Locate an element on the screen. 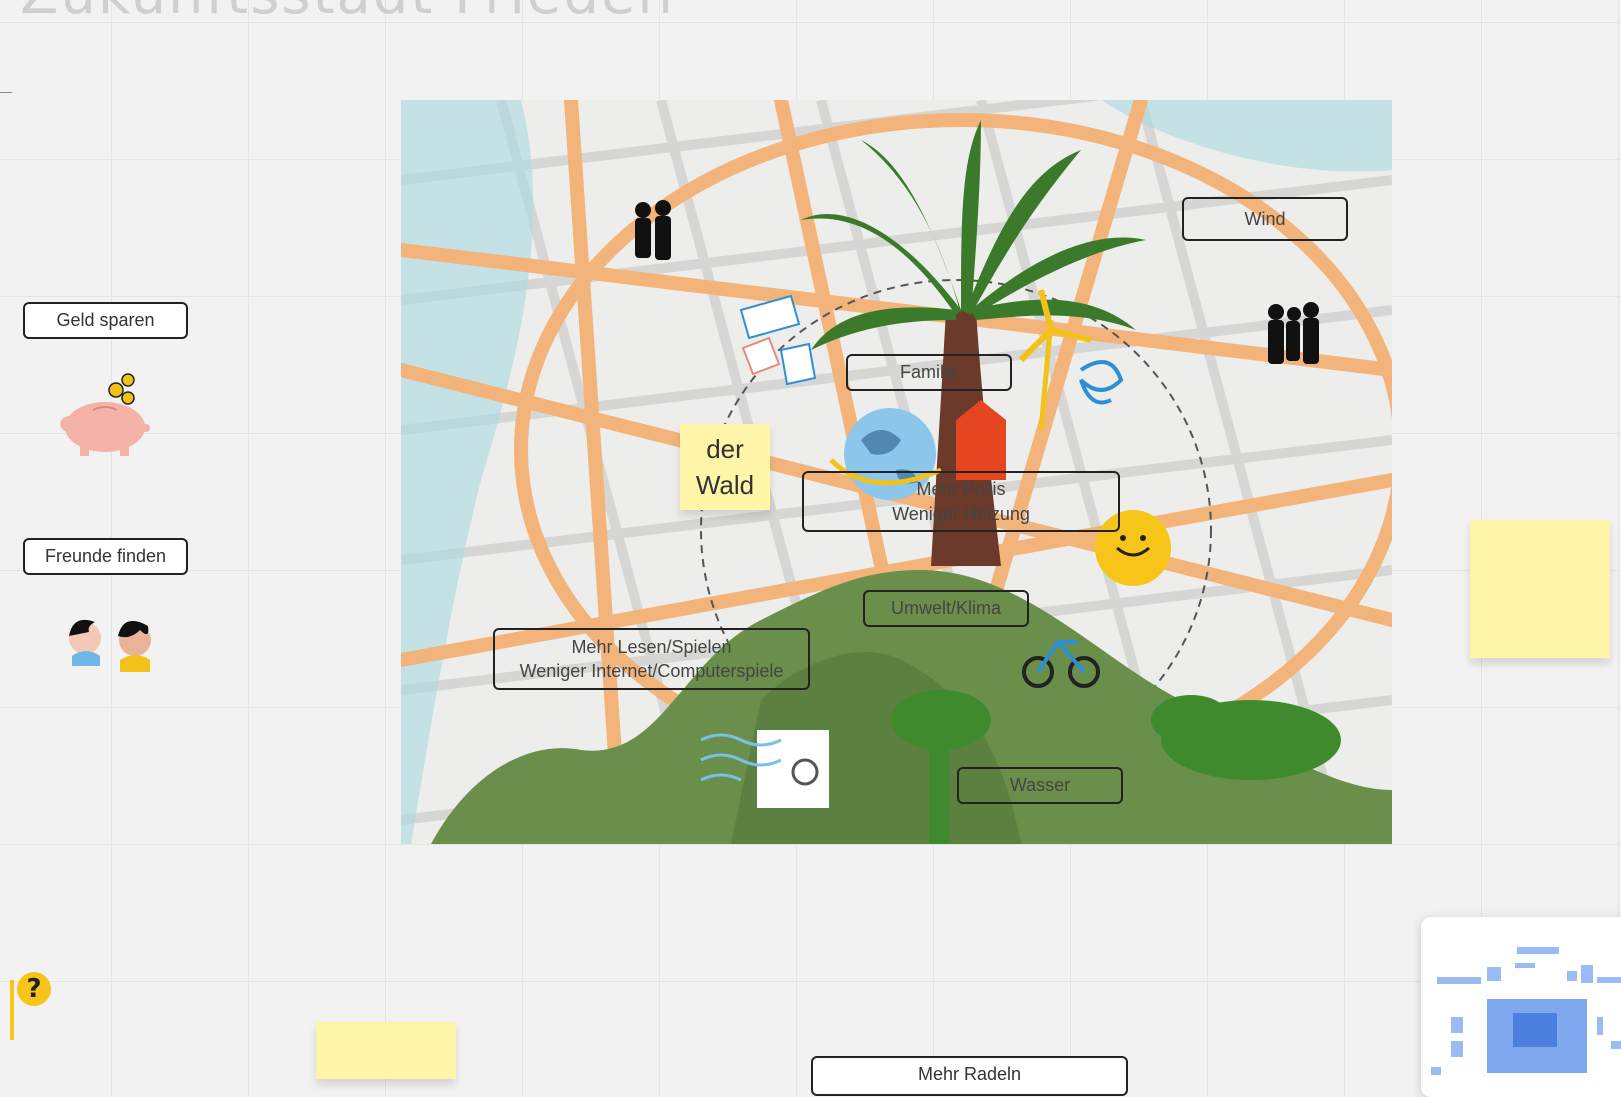 This screenshot has height=1097, width=1621. tag-familie: Familie is located at coordinates (929, 372).